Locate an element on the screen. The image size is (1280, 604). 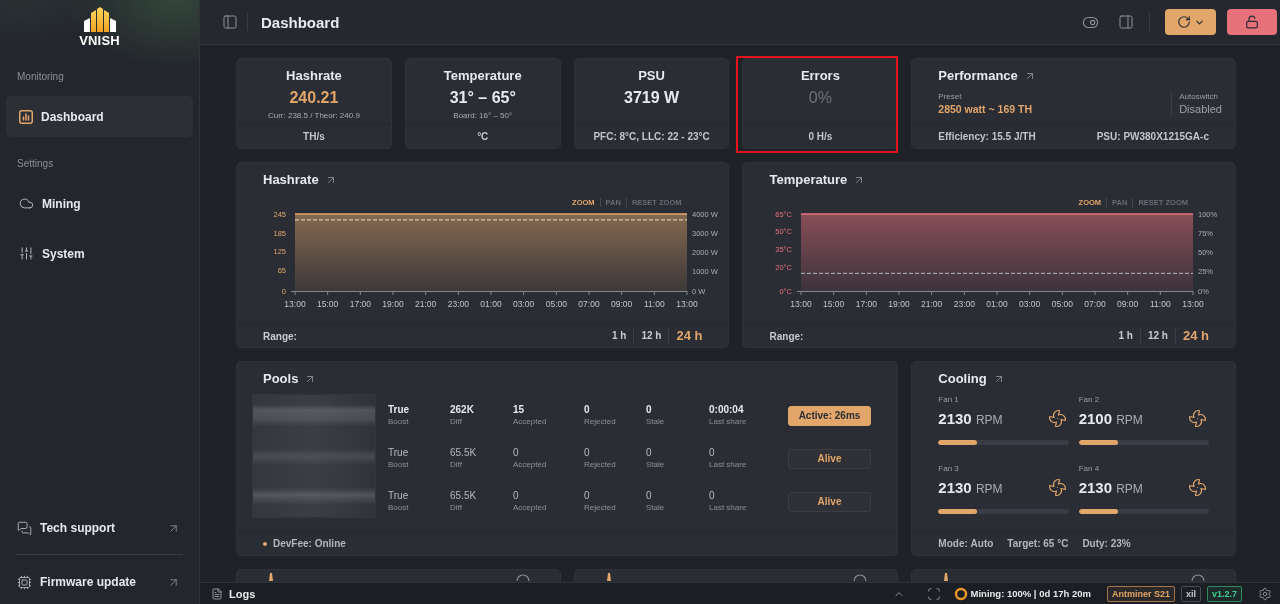
logs-button: Logs is located at coordinates (233, 593).